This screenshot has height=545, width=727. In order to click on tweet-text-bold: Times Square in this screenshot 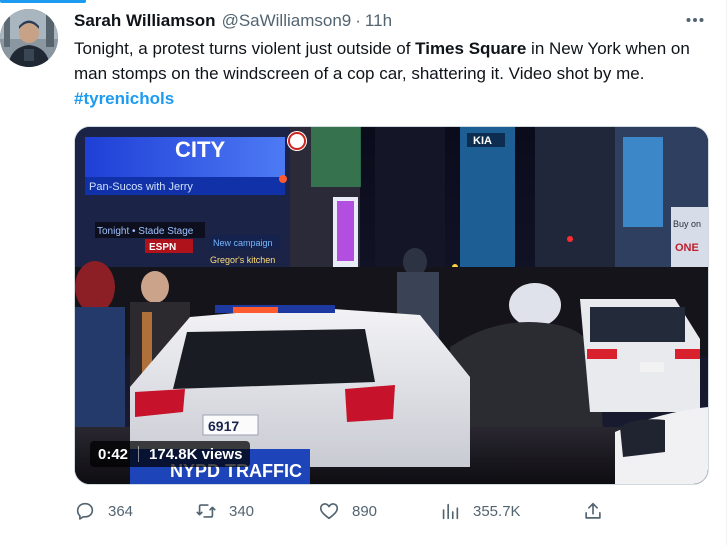, I will do `click(471, 48)`.